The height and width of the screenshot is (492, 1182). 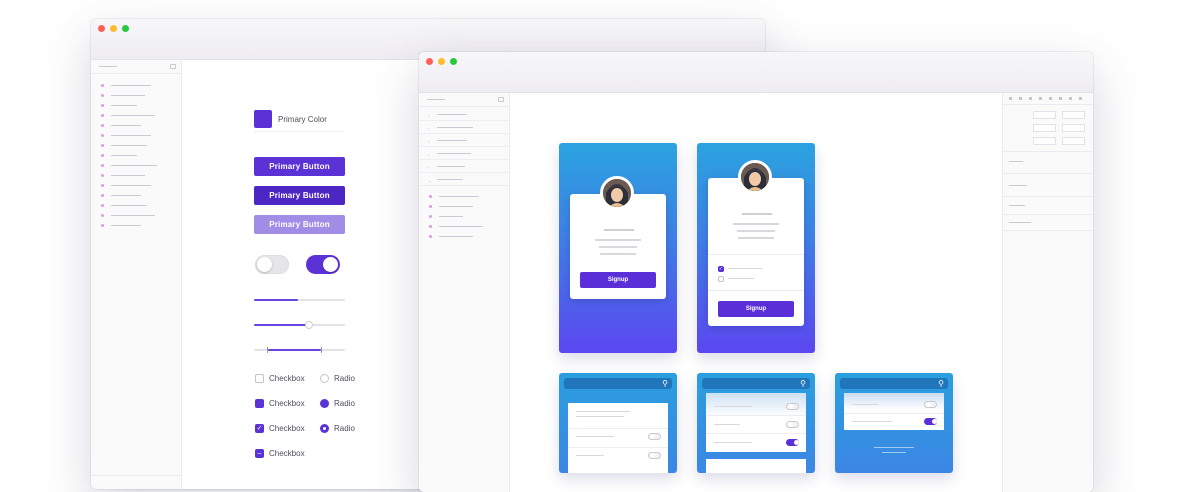 I want to click on range-slider, so click(x=299, y=350).